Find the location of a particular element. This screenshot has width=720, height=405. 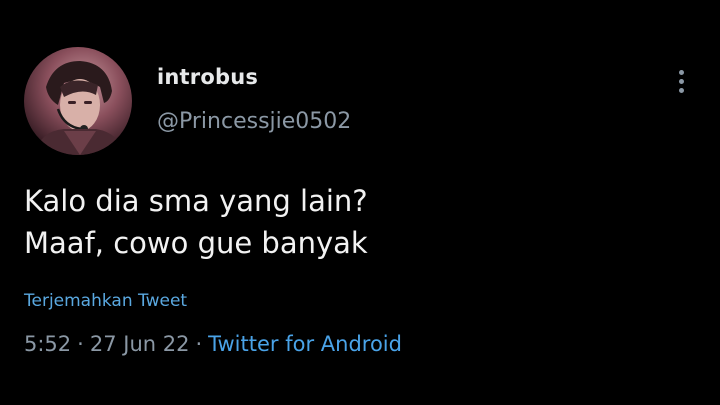

avatar is located at coordinates (78, 101).